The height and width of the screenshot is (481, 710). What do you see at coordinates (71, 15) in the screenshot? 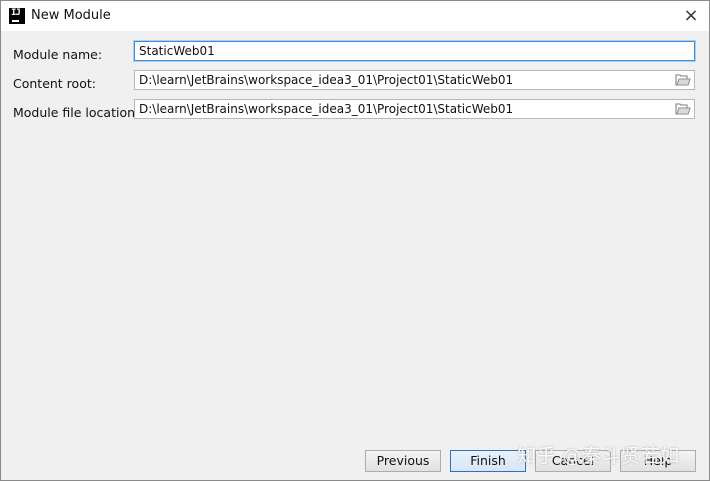
I see `dialog-title: New Module` at bounding box center [71, 15].